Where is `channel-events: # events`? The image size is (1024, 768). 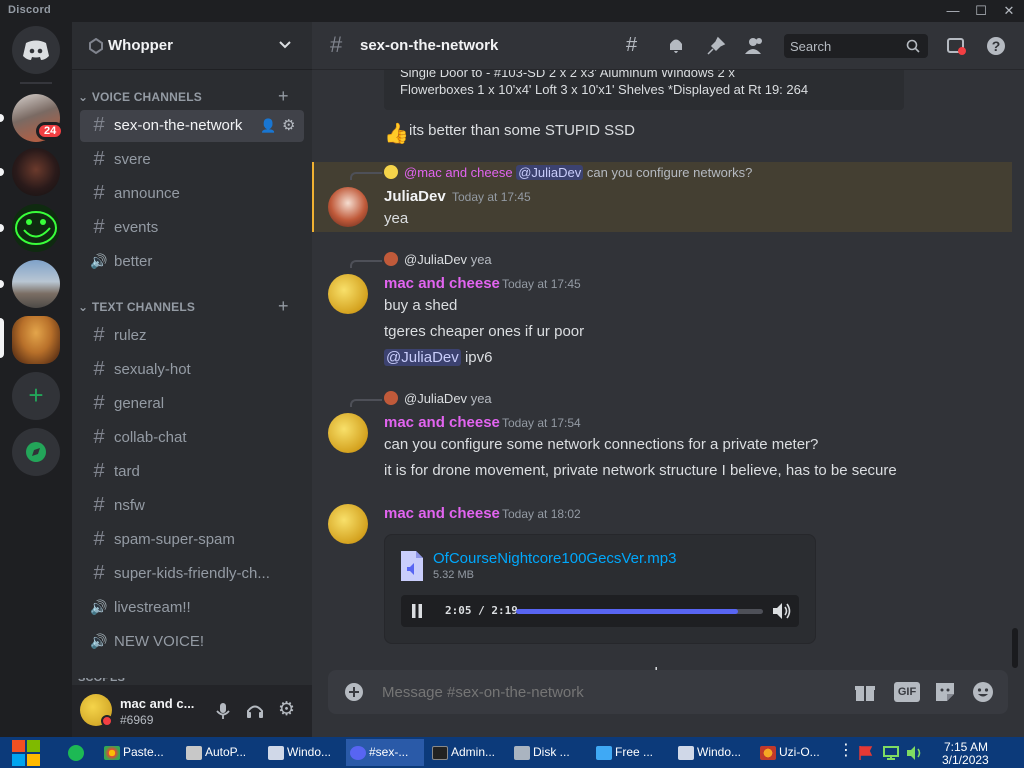
channel-events: # events is located at coordinates (192, 228).